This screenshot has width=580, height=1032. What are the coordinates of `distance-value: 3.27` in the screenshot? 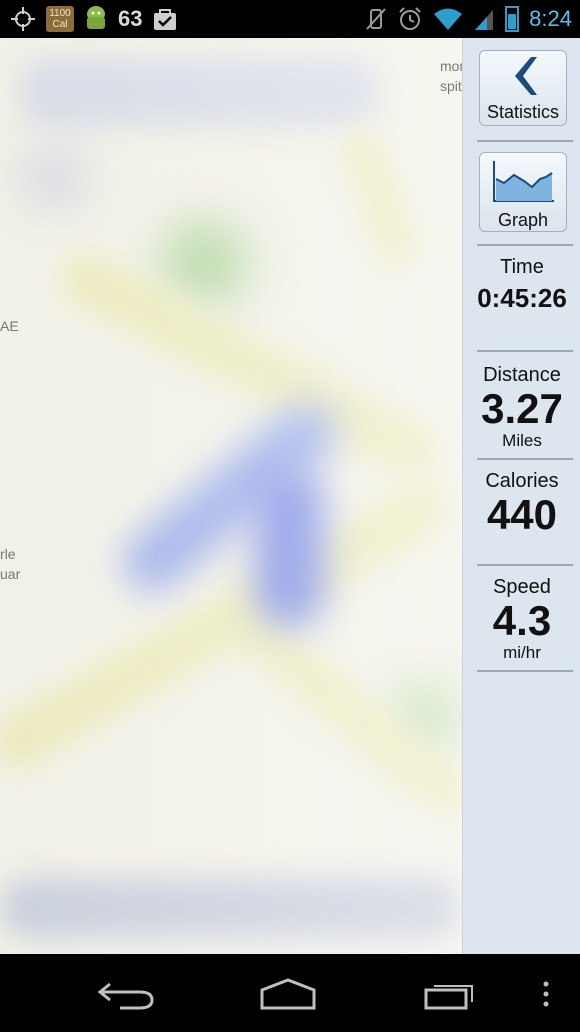 It's located at (522, 408).